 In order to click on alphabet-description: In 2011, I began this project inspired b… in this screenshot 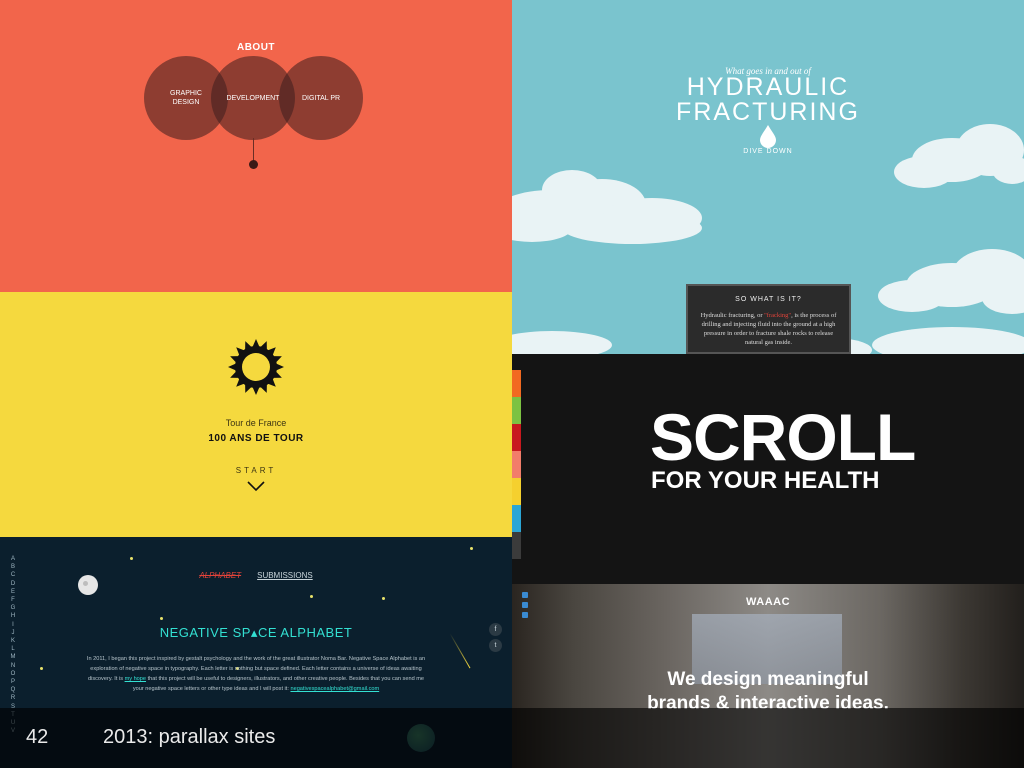, I will do `click(256, 674)`.